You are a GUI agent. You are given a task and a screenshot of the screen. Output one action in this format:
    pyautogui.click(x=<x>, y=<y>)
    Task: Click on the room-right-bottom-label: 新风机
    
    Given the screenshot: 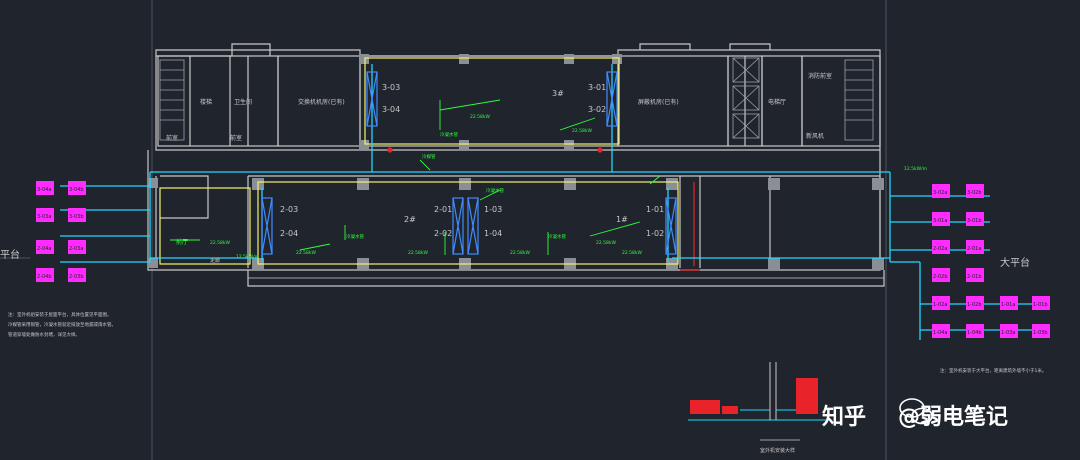 What is the action you would take?
    pyautogui.click(x=815, y=136)
    